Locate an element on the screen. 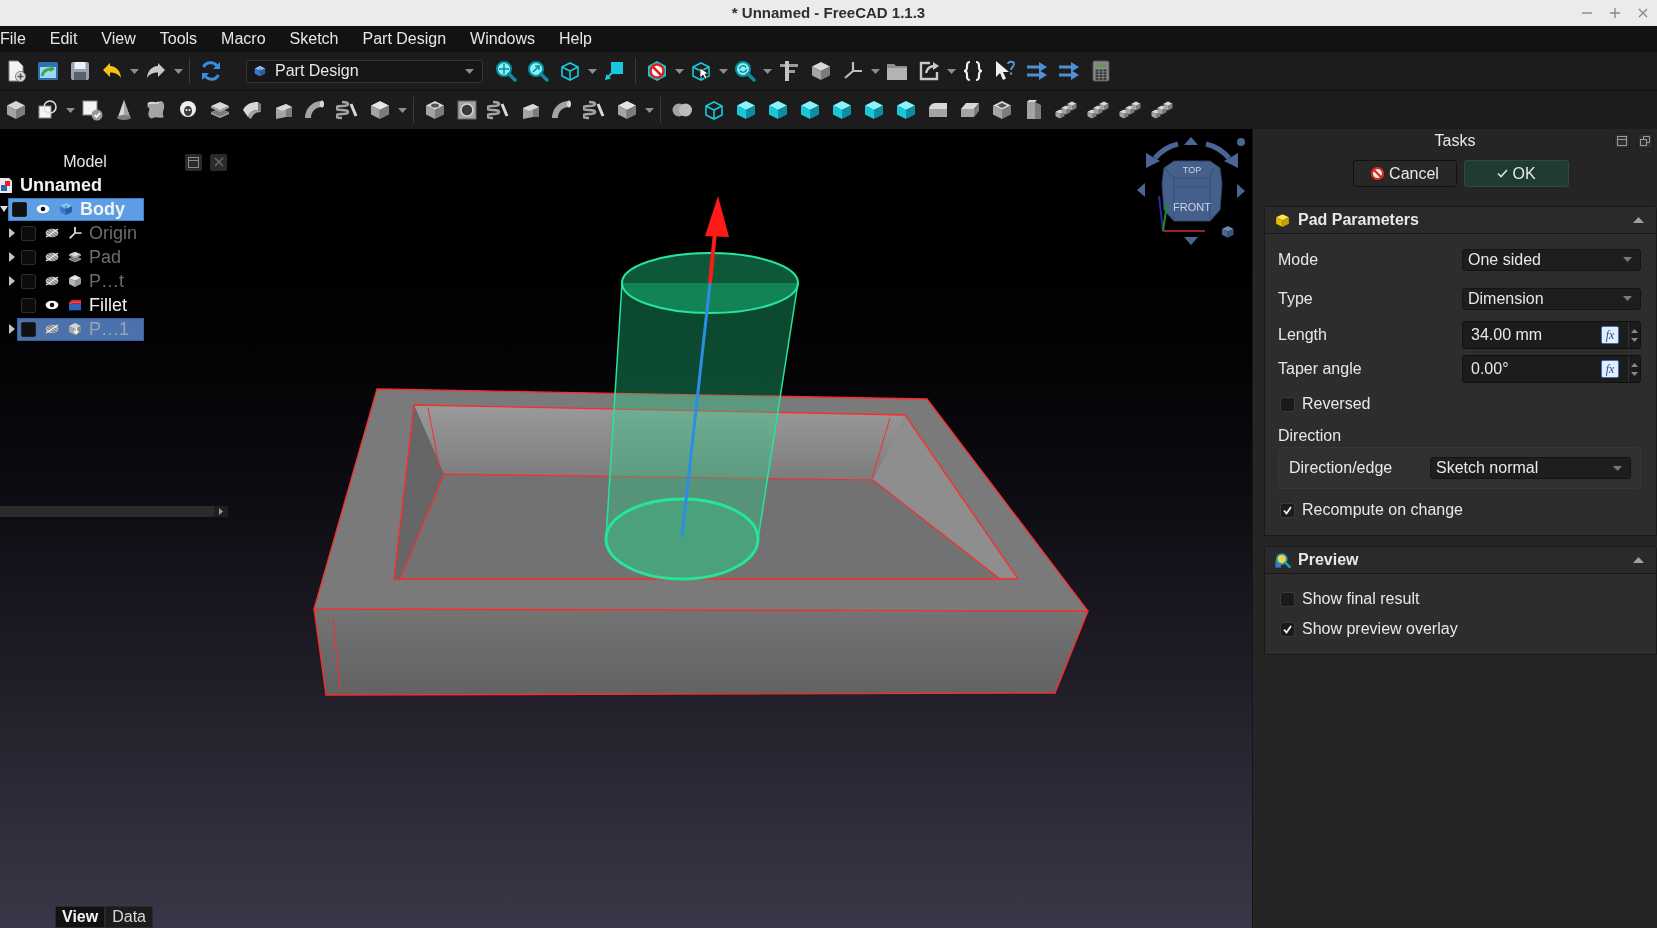 This screenshot has width=1657, height=928. block-icon is located at coordinates (821, 71).